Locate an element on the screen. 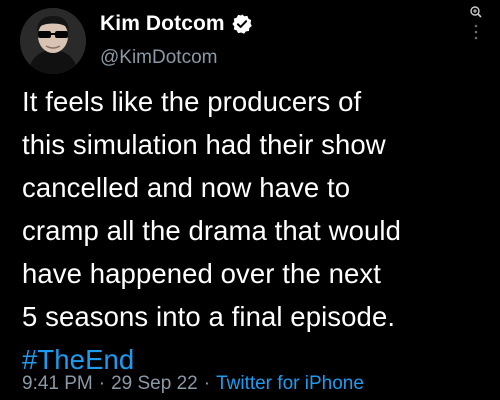 Image resolution: width=500 pixels, height=400 pixels. author-display-name: Kim Dotcom is located at coordinates (162, 24).